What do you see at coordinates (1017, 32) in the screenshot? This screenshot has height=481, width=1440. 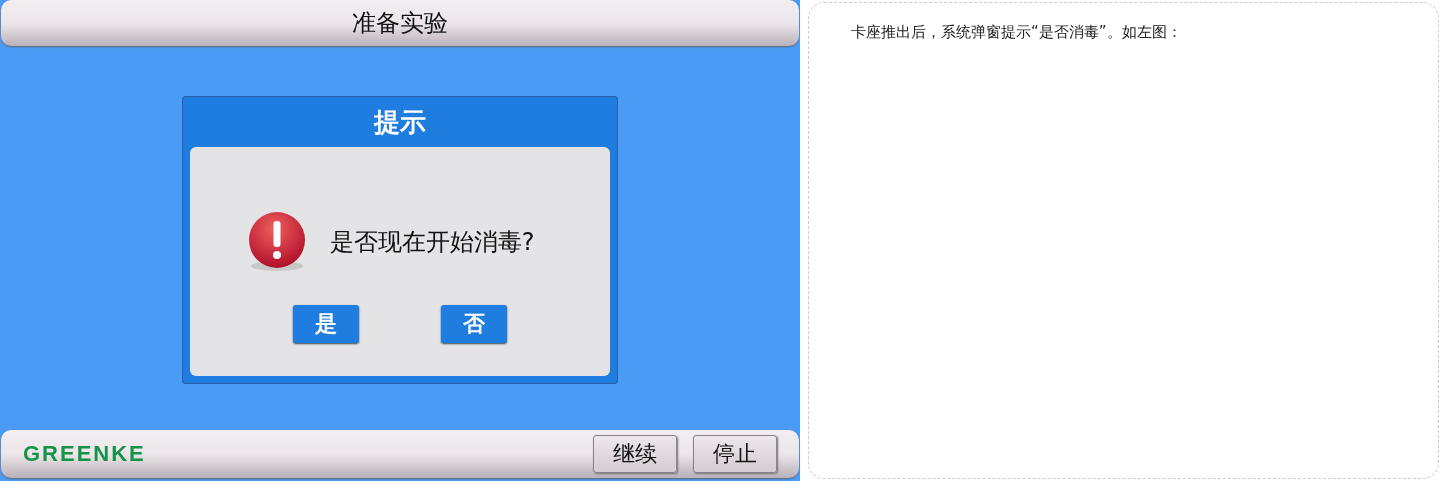 I see `note-text: 卡座推出后，系统弹窗提示“是否消毒”。如左图：` at bounding box center [1017, 32].